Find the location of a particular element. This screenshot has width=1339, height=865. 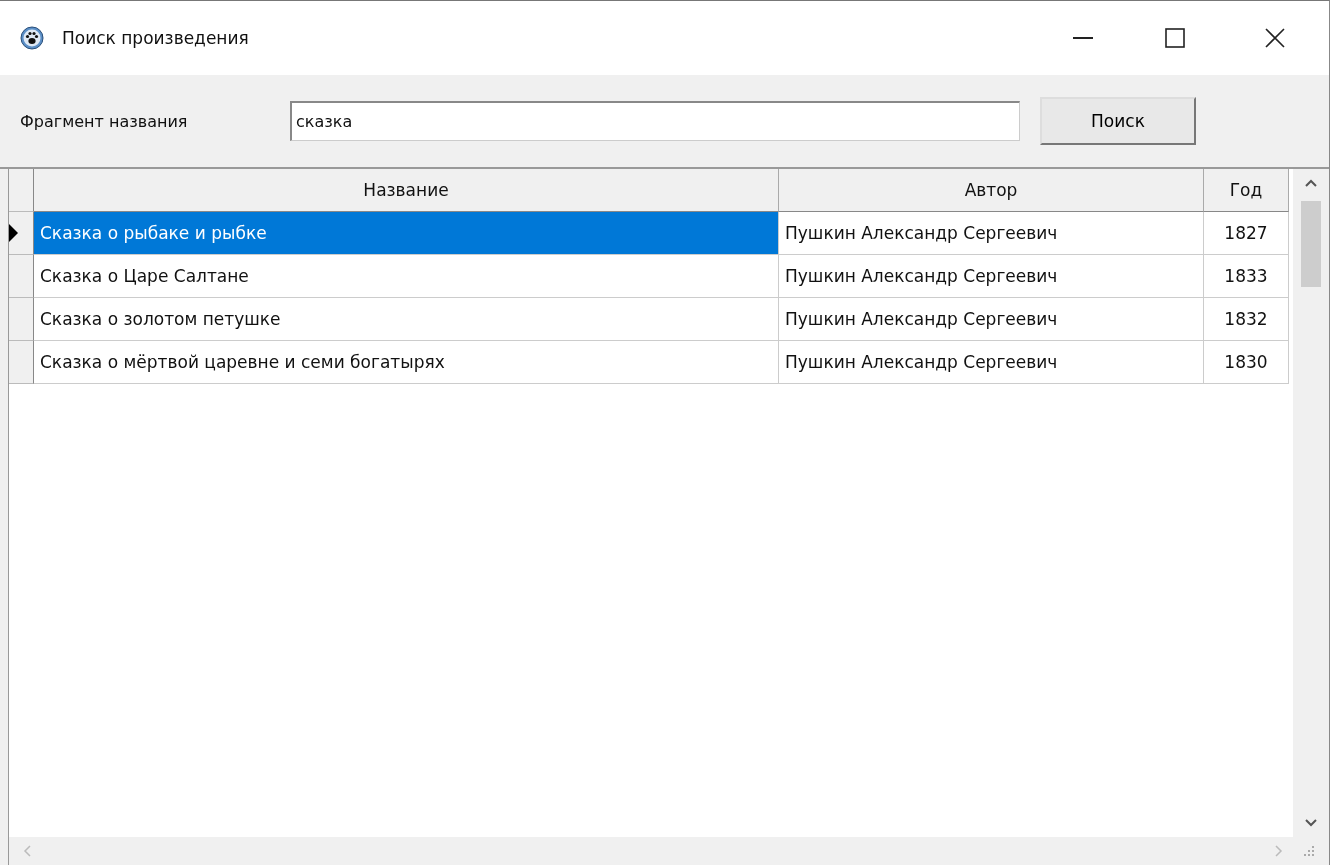

table-cell: 1833 is located at coordinates (1246, 276).